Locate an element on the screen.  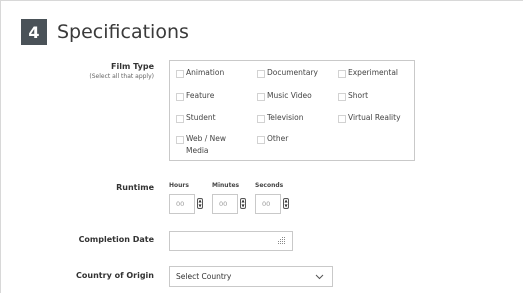
section-header: 4 Specifications is located at coordinates (105, 32).